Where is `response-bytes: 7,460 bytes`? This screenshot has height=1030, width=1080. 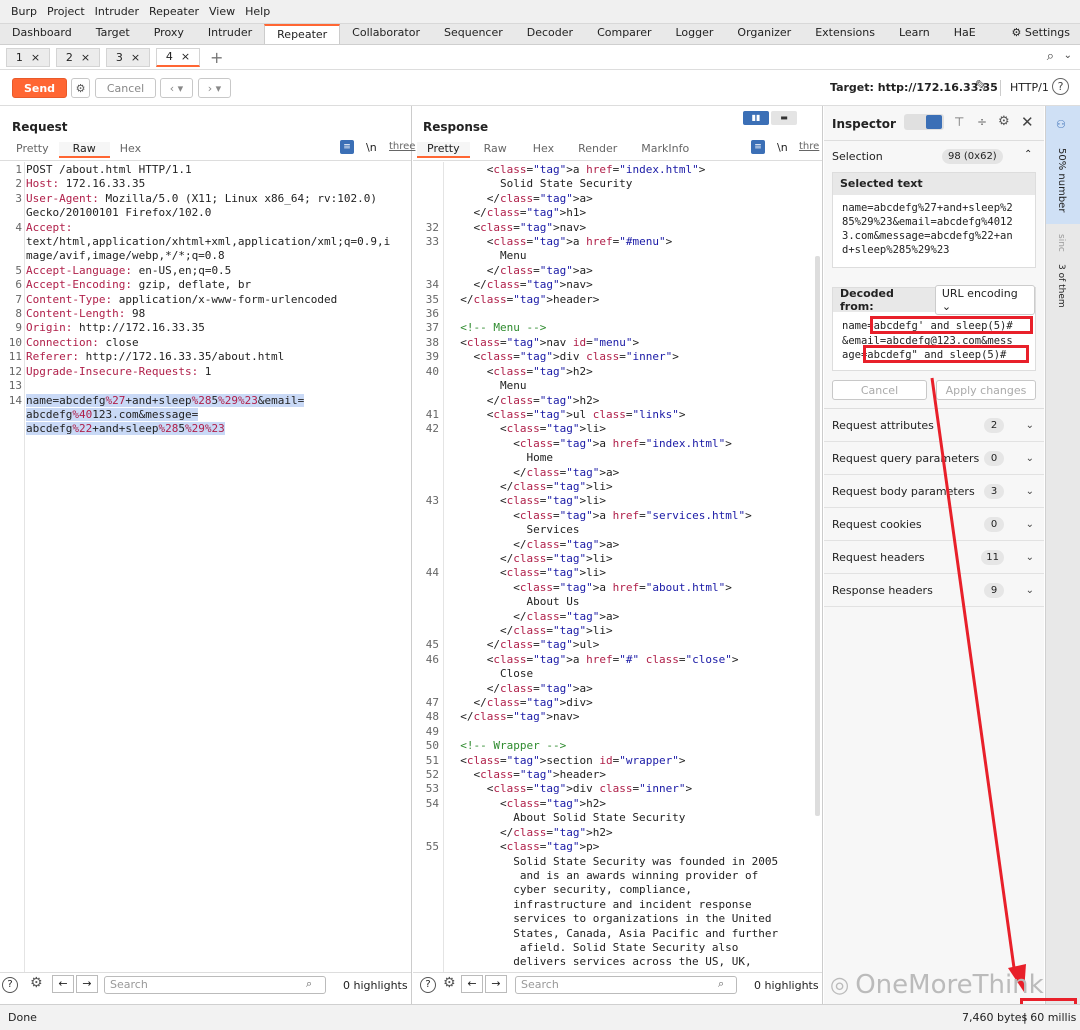
response-bytes: 7,460 bytes is located at coordinates (995, 1017).